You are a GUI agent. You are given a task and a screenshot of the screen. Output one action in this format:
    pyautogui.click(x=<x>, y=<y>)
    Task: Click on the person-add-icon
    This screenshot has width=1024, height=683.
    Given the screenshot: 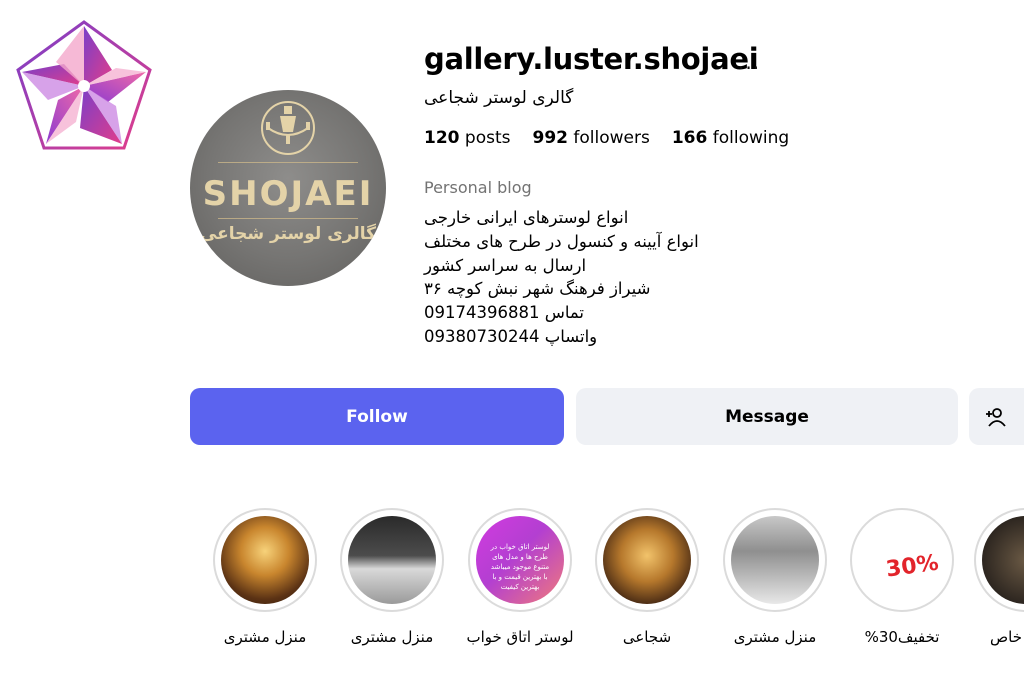 What is the action you would take?
    pyautogui.click(x=996, y=417)
    